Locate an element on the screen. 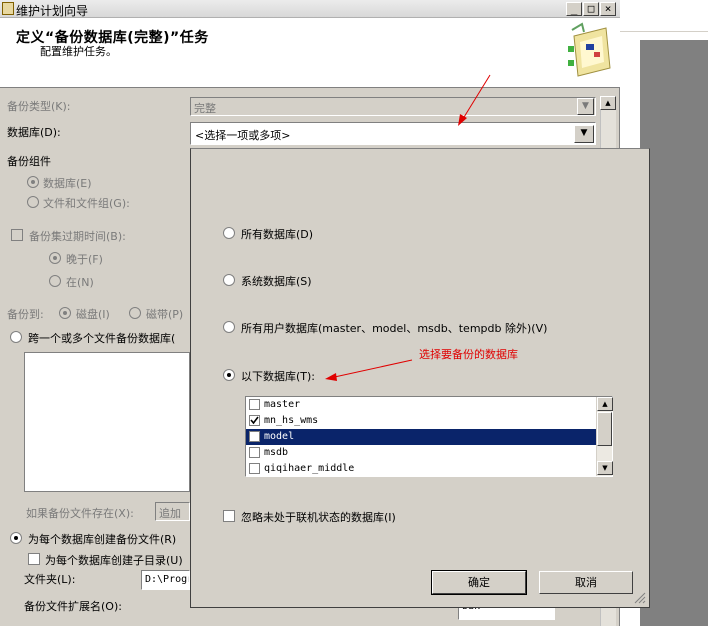 This screenshot has height=626, width=708. arrow-to-dropdown is located at coordinates (475, 98).